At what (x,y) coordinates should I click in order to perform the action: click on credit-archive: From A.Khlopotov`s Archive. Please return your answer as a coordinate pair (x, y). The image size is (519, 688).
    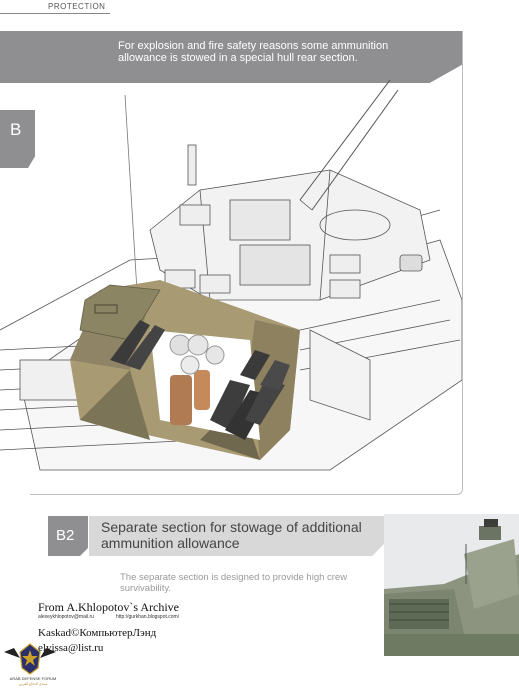
    Looking at the image, I should click on (108, 607).